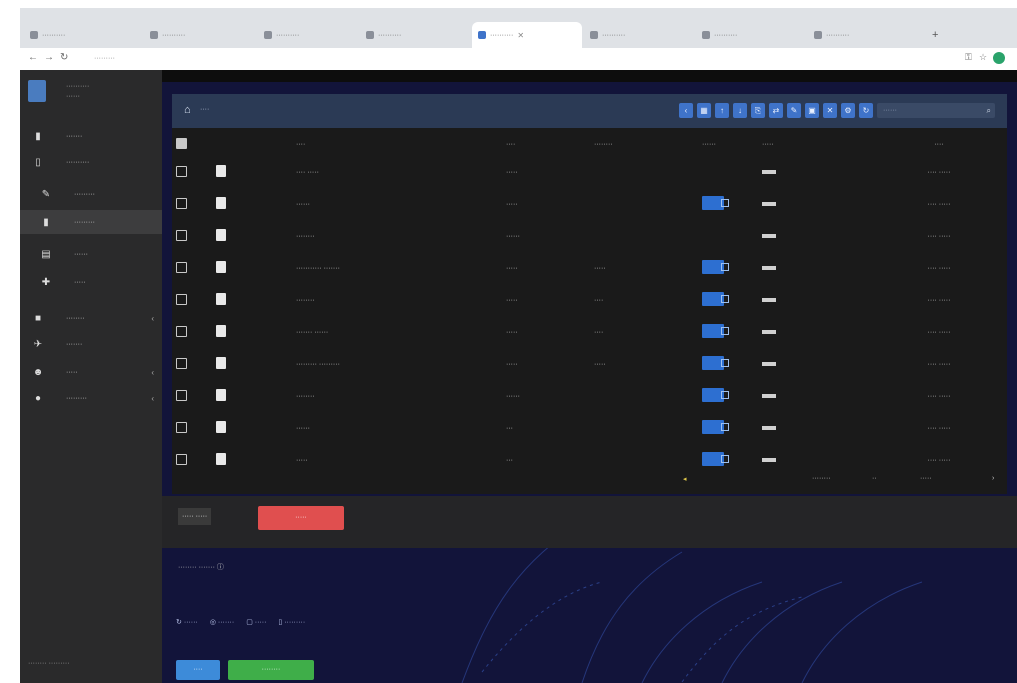 This screenshot has width=1017, height=683. What do you see at coordinates (204, 109) in the screenshot?
I see `breadcrumb: ····` at bounding box center [204, 109].